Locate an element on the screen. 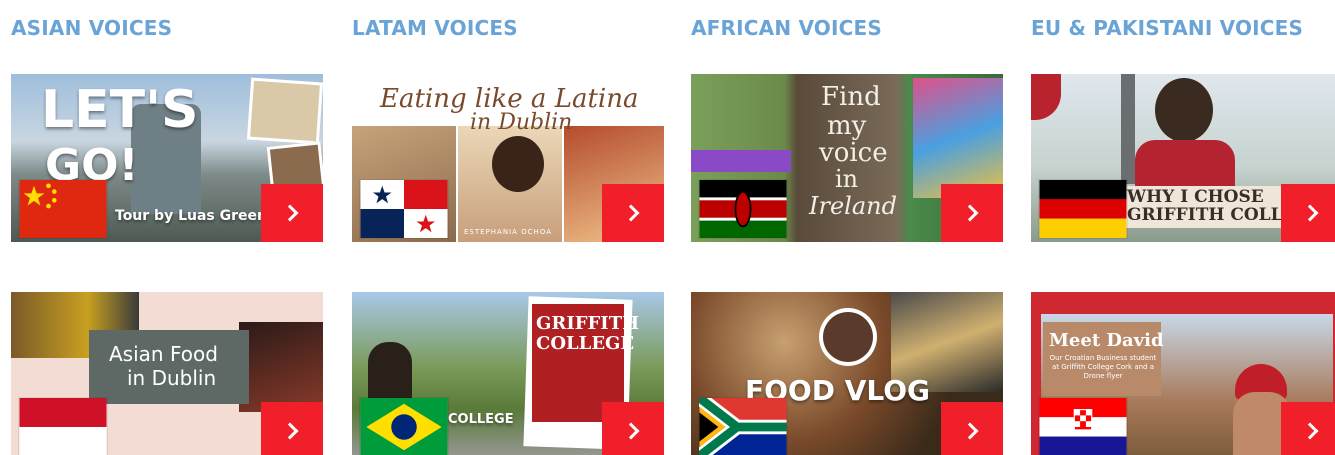 This screenshot has width=1335, height=455. column-title-latam: LATAM VOICES is located at coordinates (435, 28).